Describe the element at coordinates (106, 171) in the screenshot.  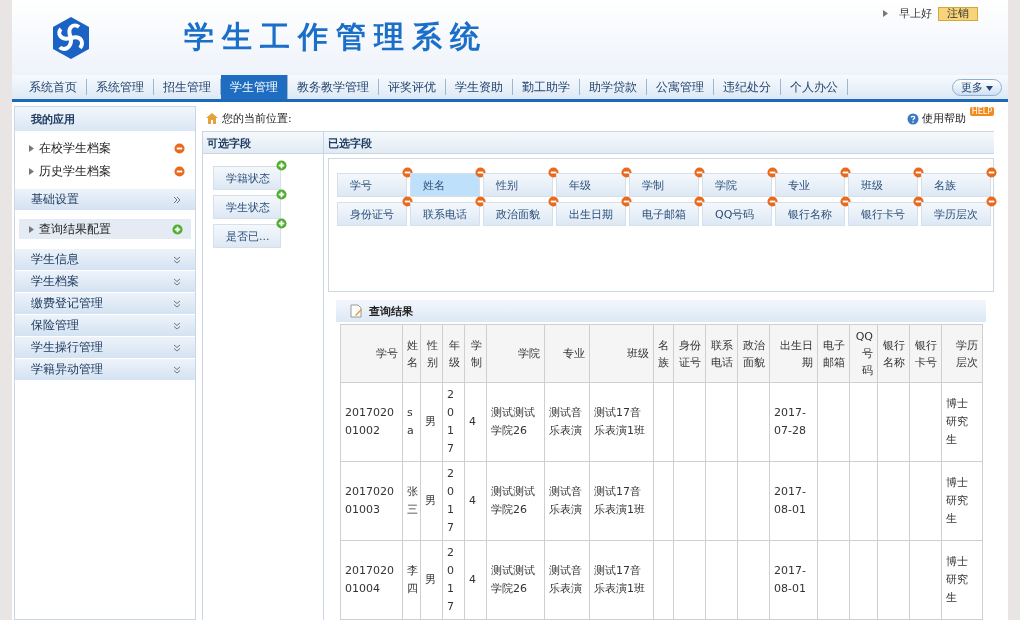
I see `app-link: 历史学生档案` at that location.